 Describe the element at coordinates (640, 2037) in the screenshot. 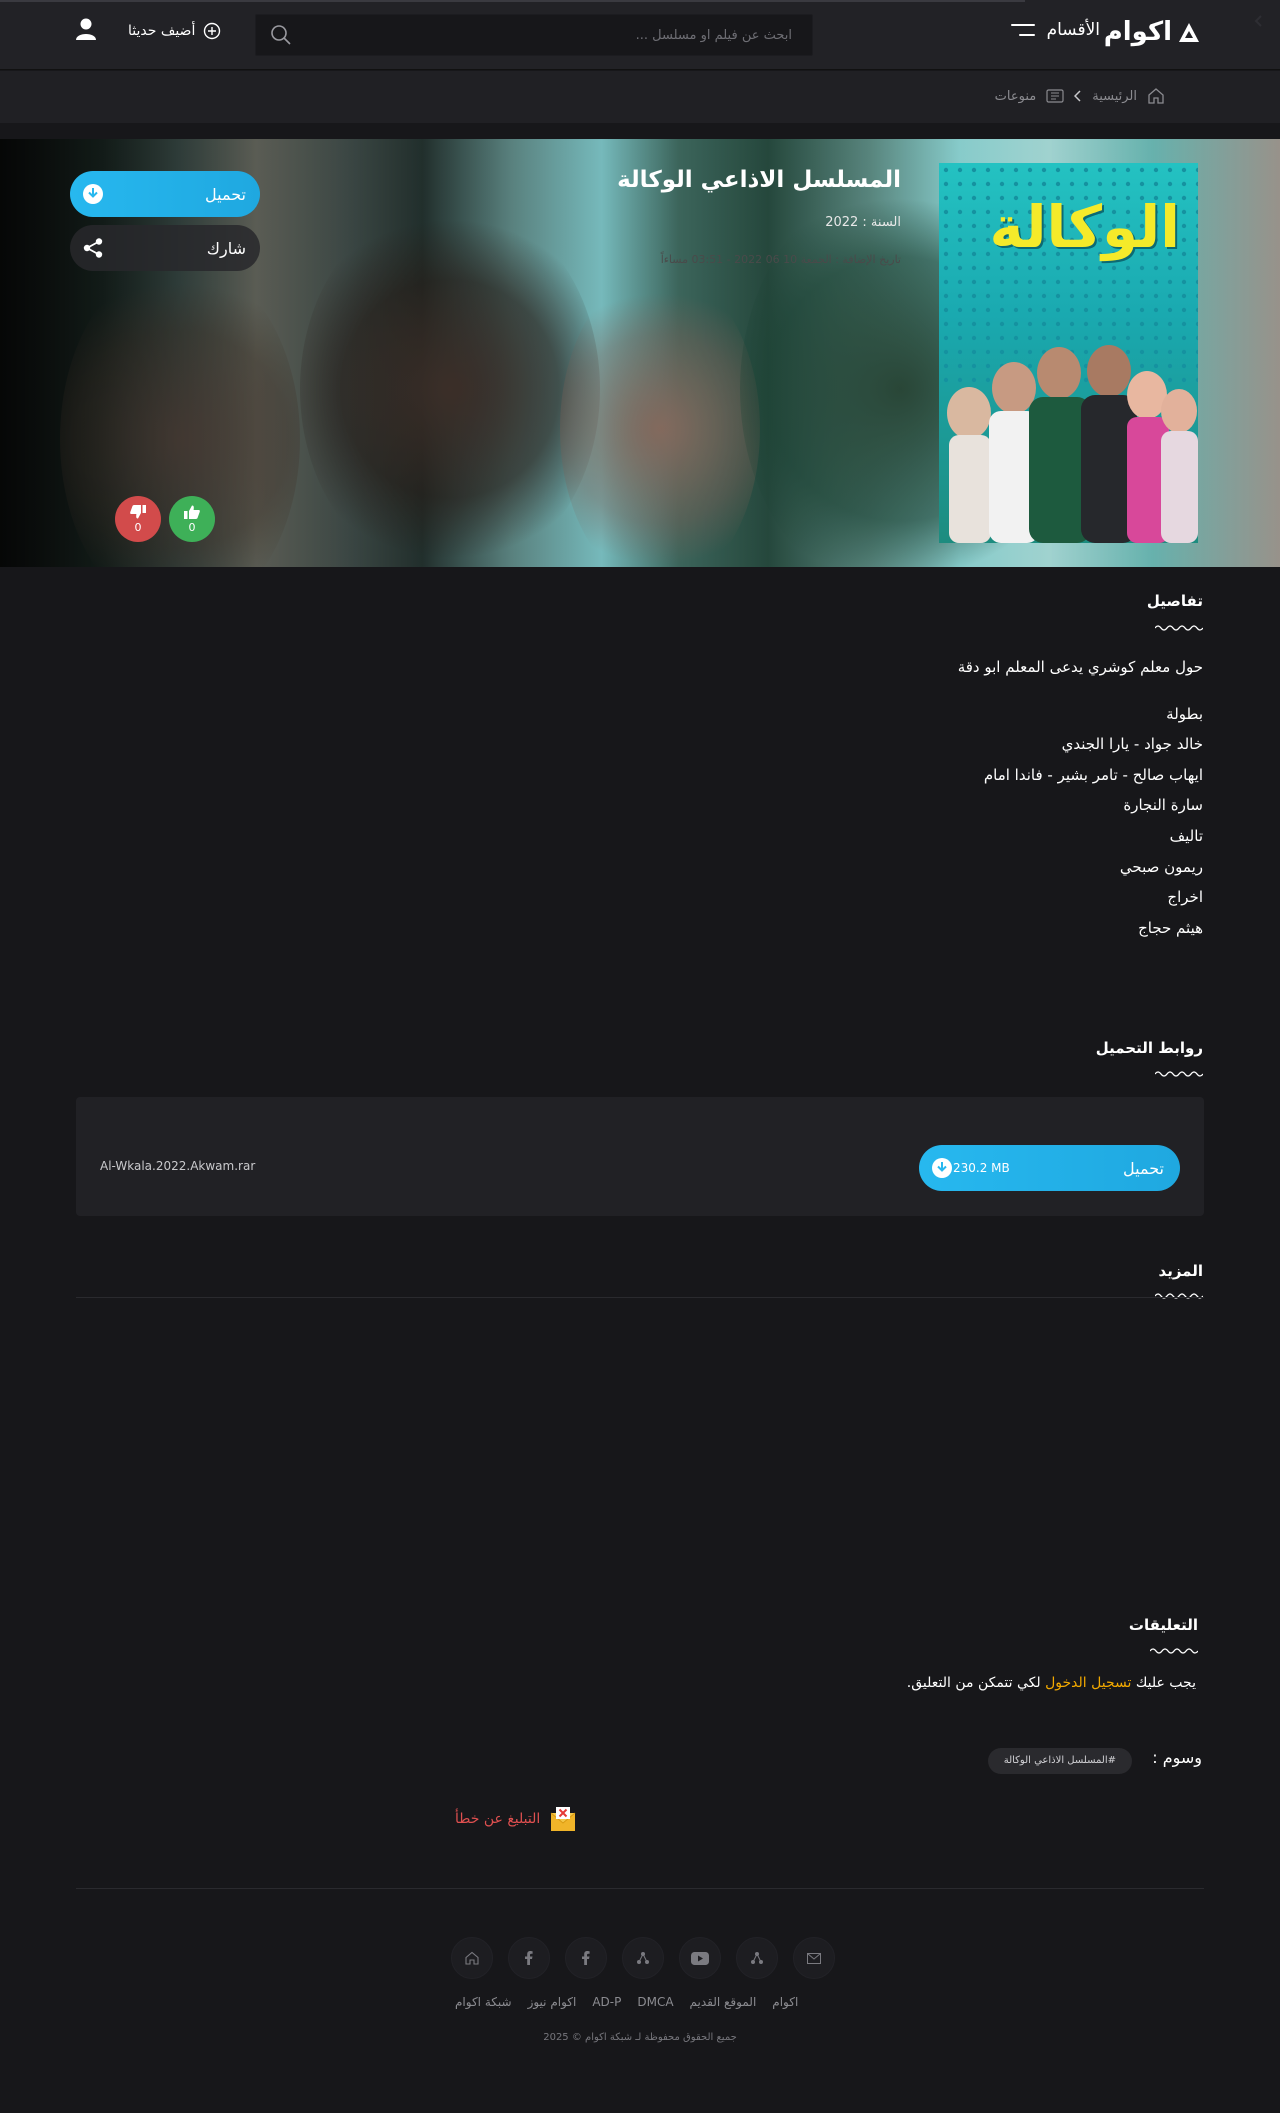

I see `copyright-text: جميع الحقوق محفوظة لـ شبكة اكوام © 2025` at that location.